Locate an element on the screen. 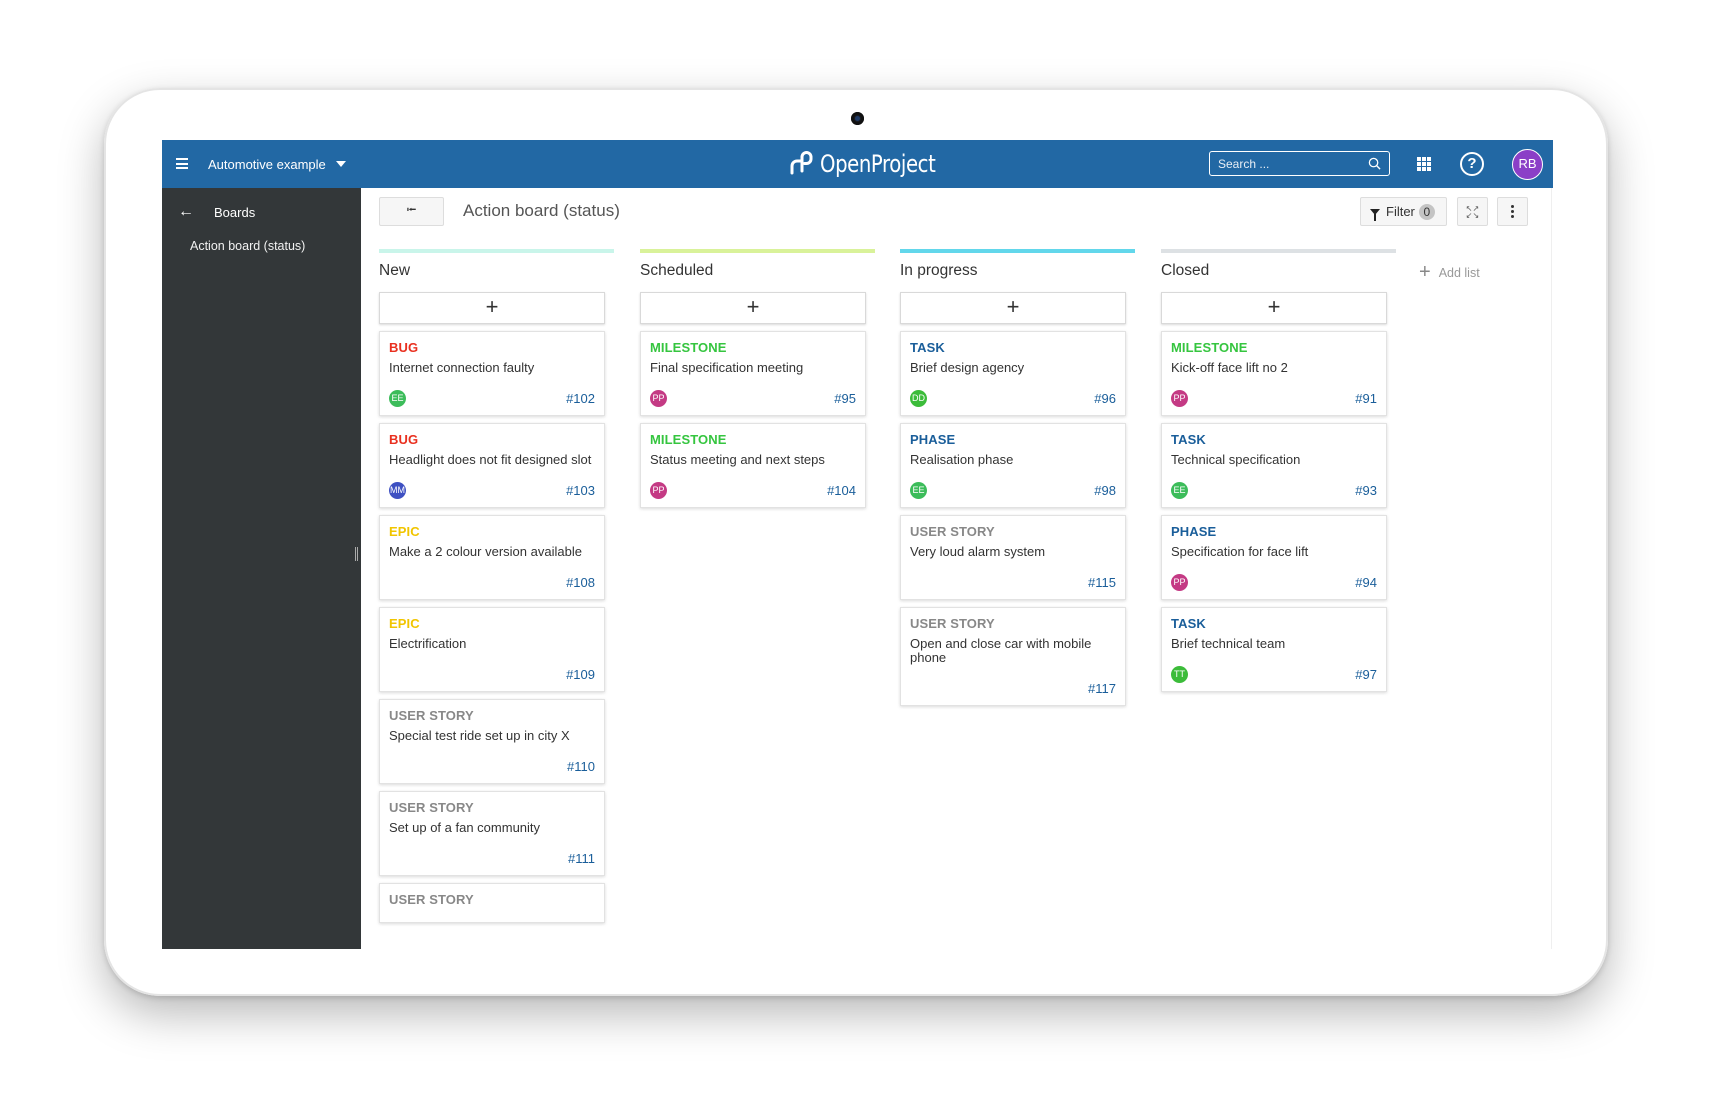 The height and width of the screenshot is (1110, 1710). modules-grid-icon is located at coordinates (1424, 164).